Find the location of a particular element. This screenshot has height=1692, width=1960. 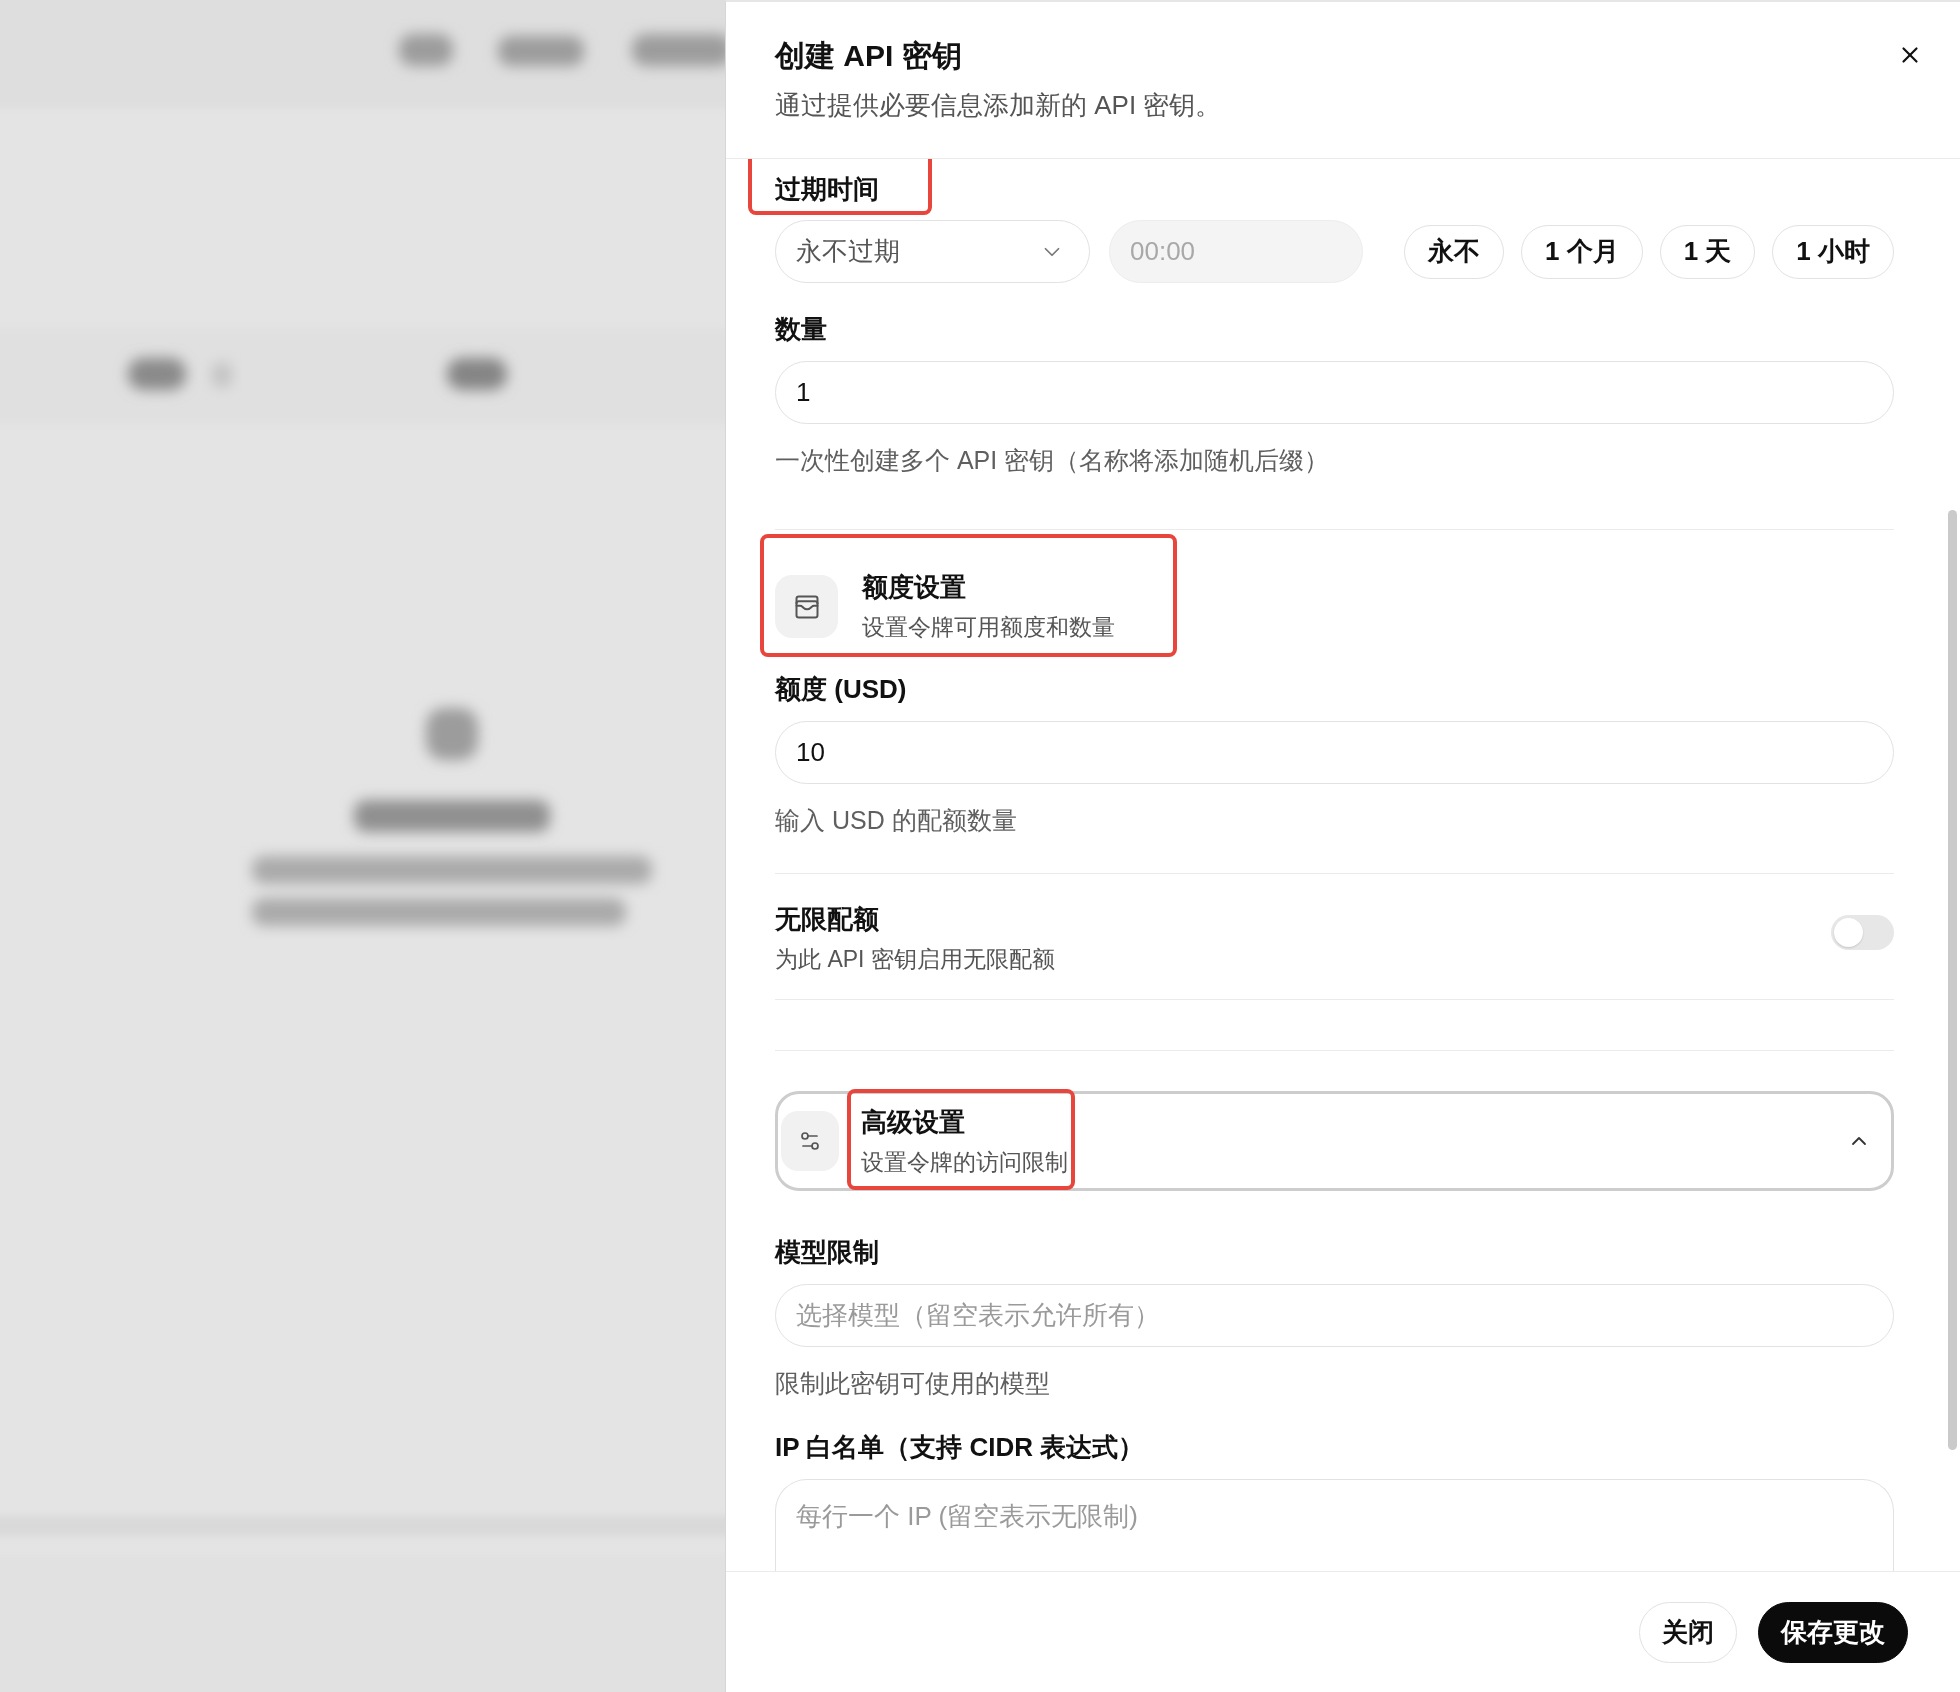

field-label: 模型限制 is located at coordinates (827, 1252).